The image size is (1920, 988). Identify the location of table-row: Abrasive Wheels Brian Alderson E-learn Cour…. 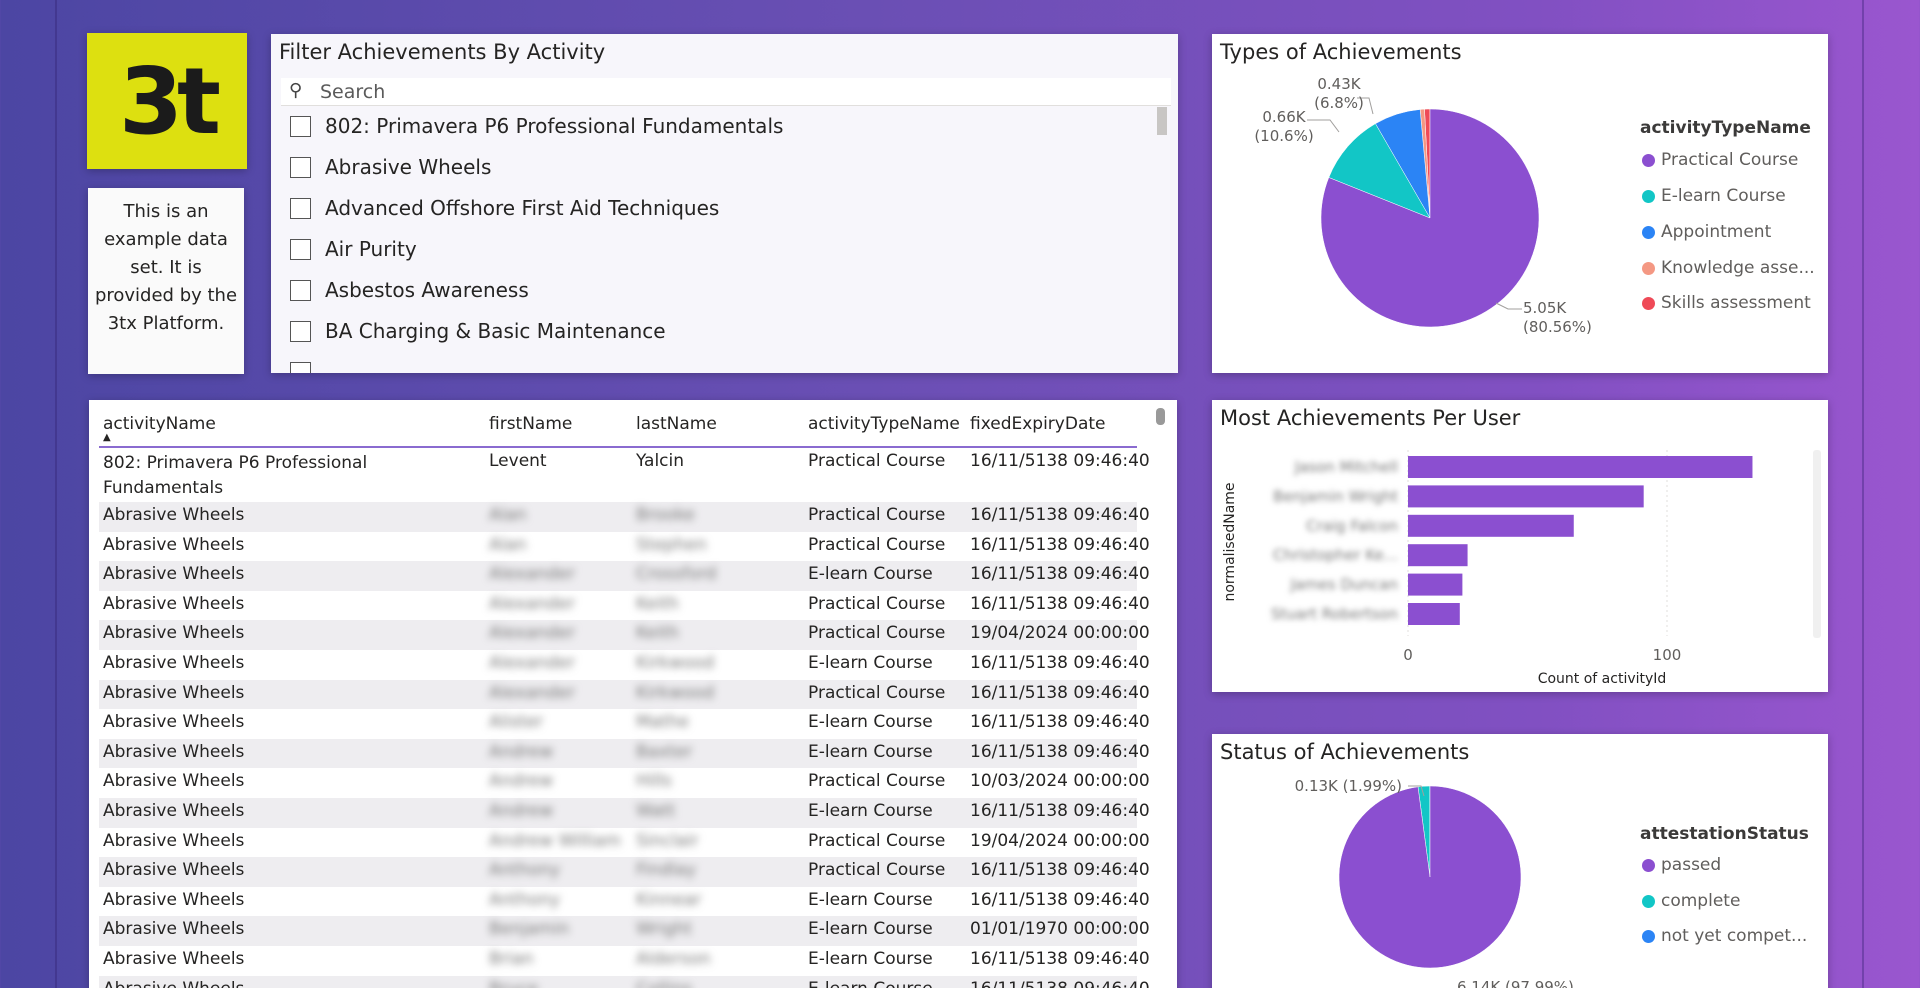
(624, 961).